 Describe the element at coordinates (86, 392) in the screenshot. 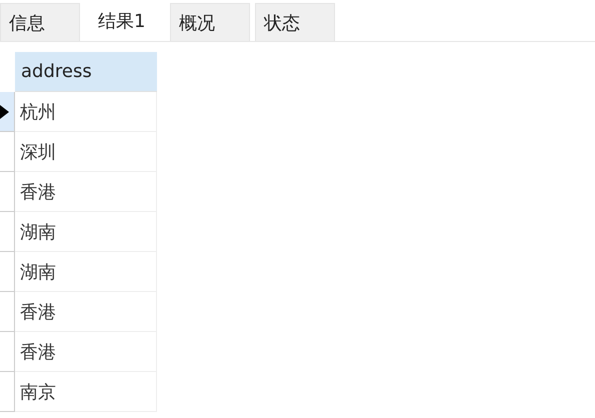

I see `table-cell: 南京` at that location.